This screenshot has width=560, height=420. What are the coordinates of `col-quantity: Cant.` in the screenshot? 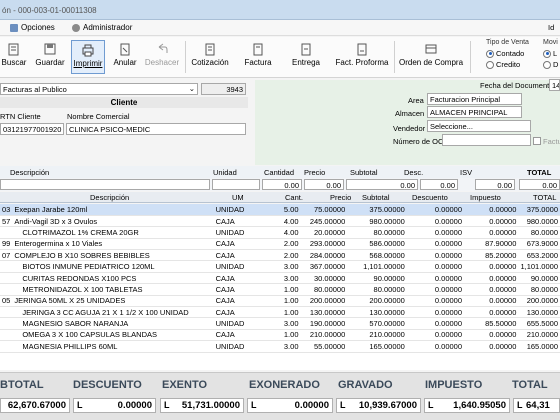 It's located at (294, 197).